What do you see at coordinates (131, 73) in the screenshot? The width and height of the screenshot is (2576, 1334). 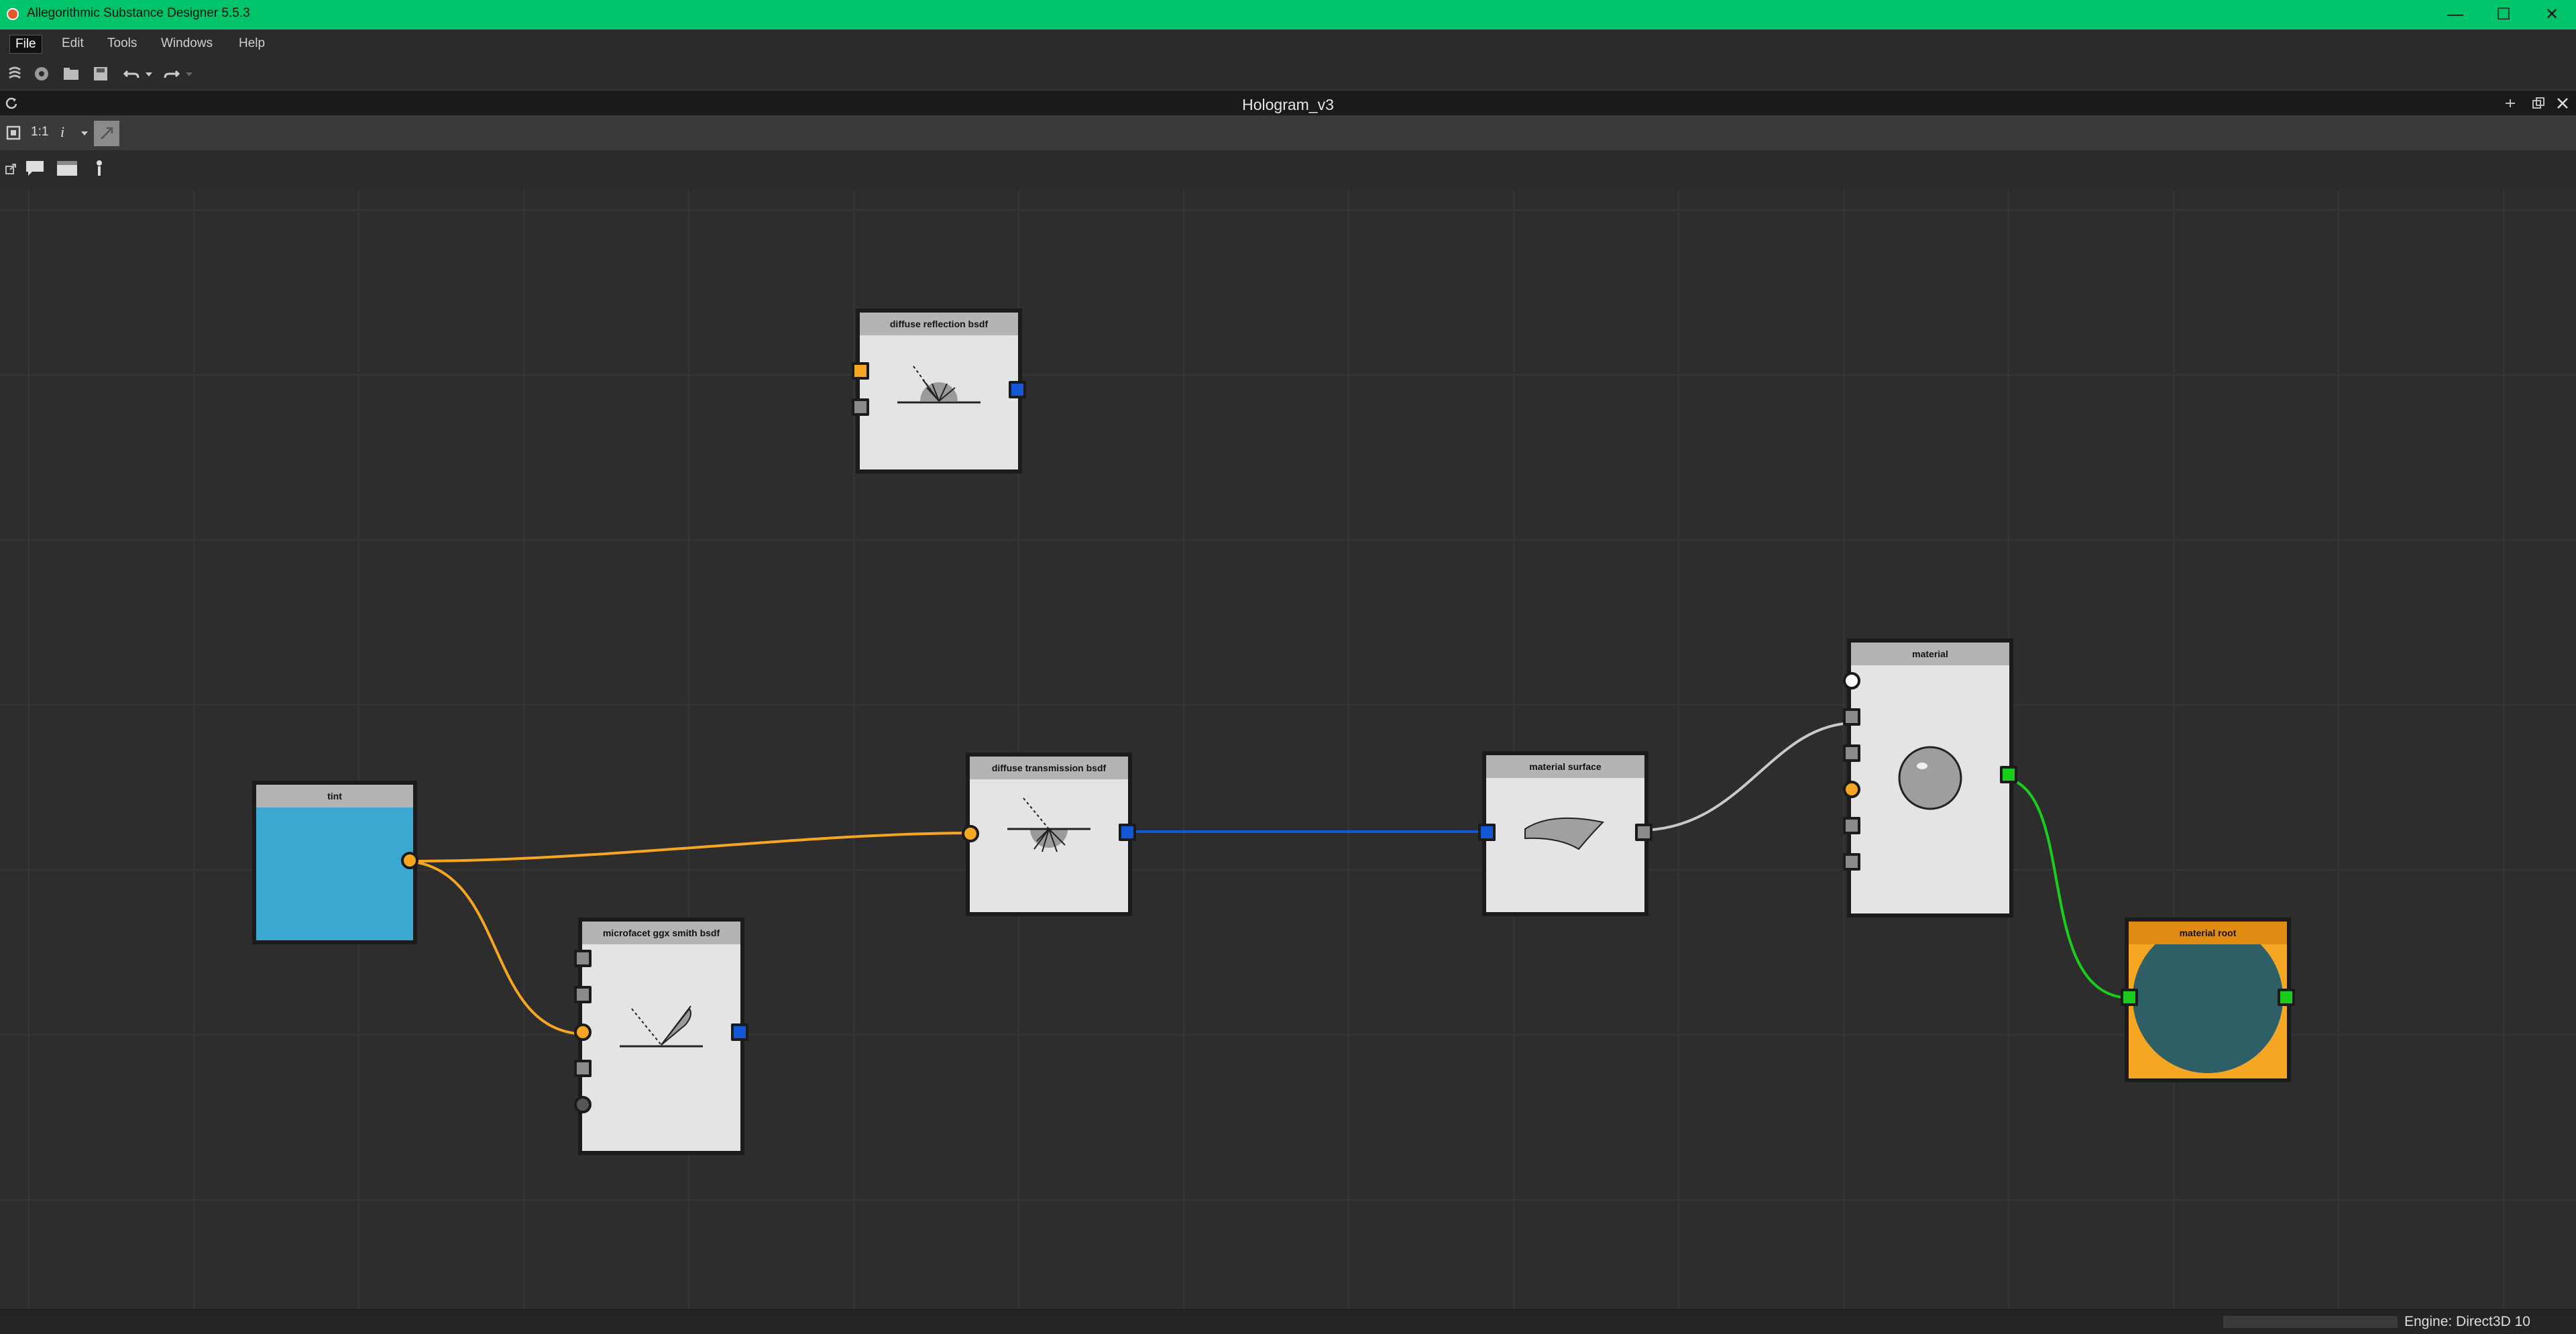 I see `undo-icon` at bounding box center [131, 73].